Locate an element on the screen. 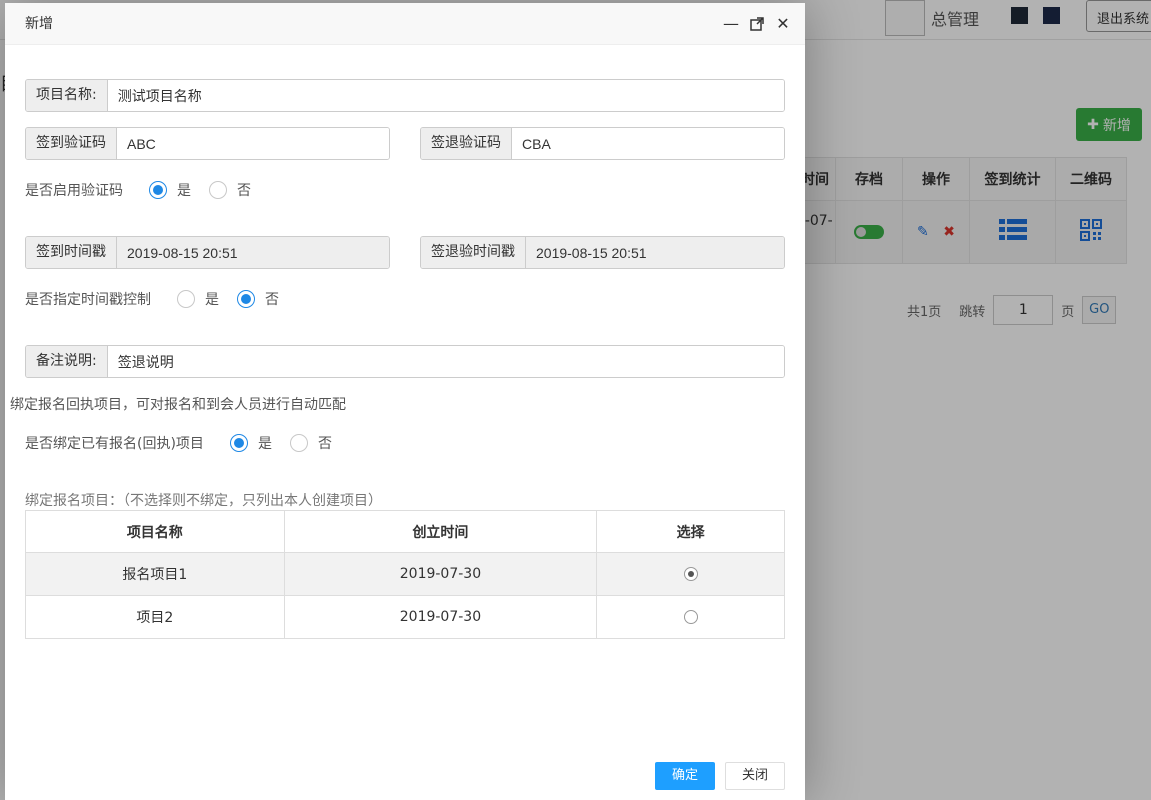 This screenshot has width=1151, height=800. close-icon: ✕ is located at coordinates (783, 24).